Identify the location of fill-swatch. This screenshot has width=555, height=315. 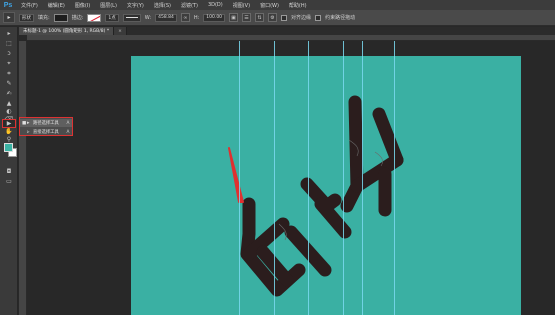
(60, 17).